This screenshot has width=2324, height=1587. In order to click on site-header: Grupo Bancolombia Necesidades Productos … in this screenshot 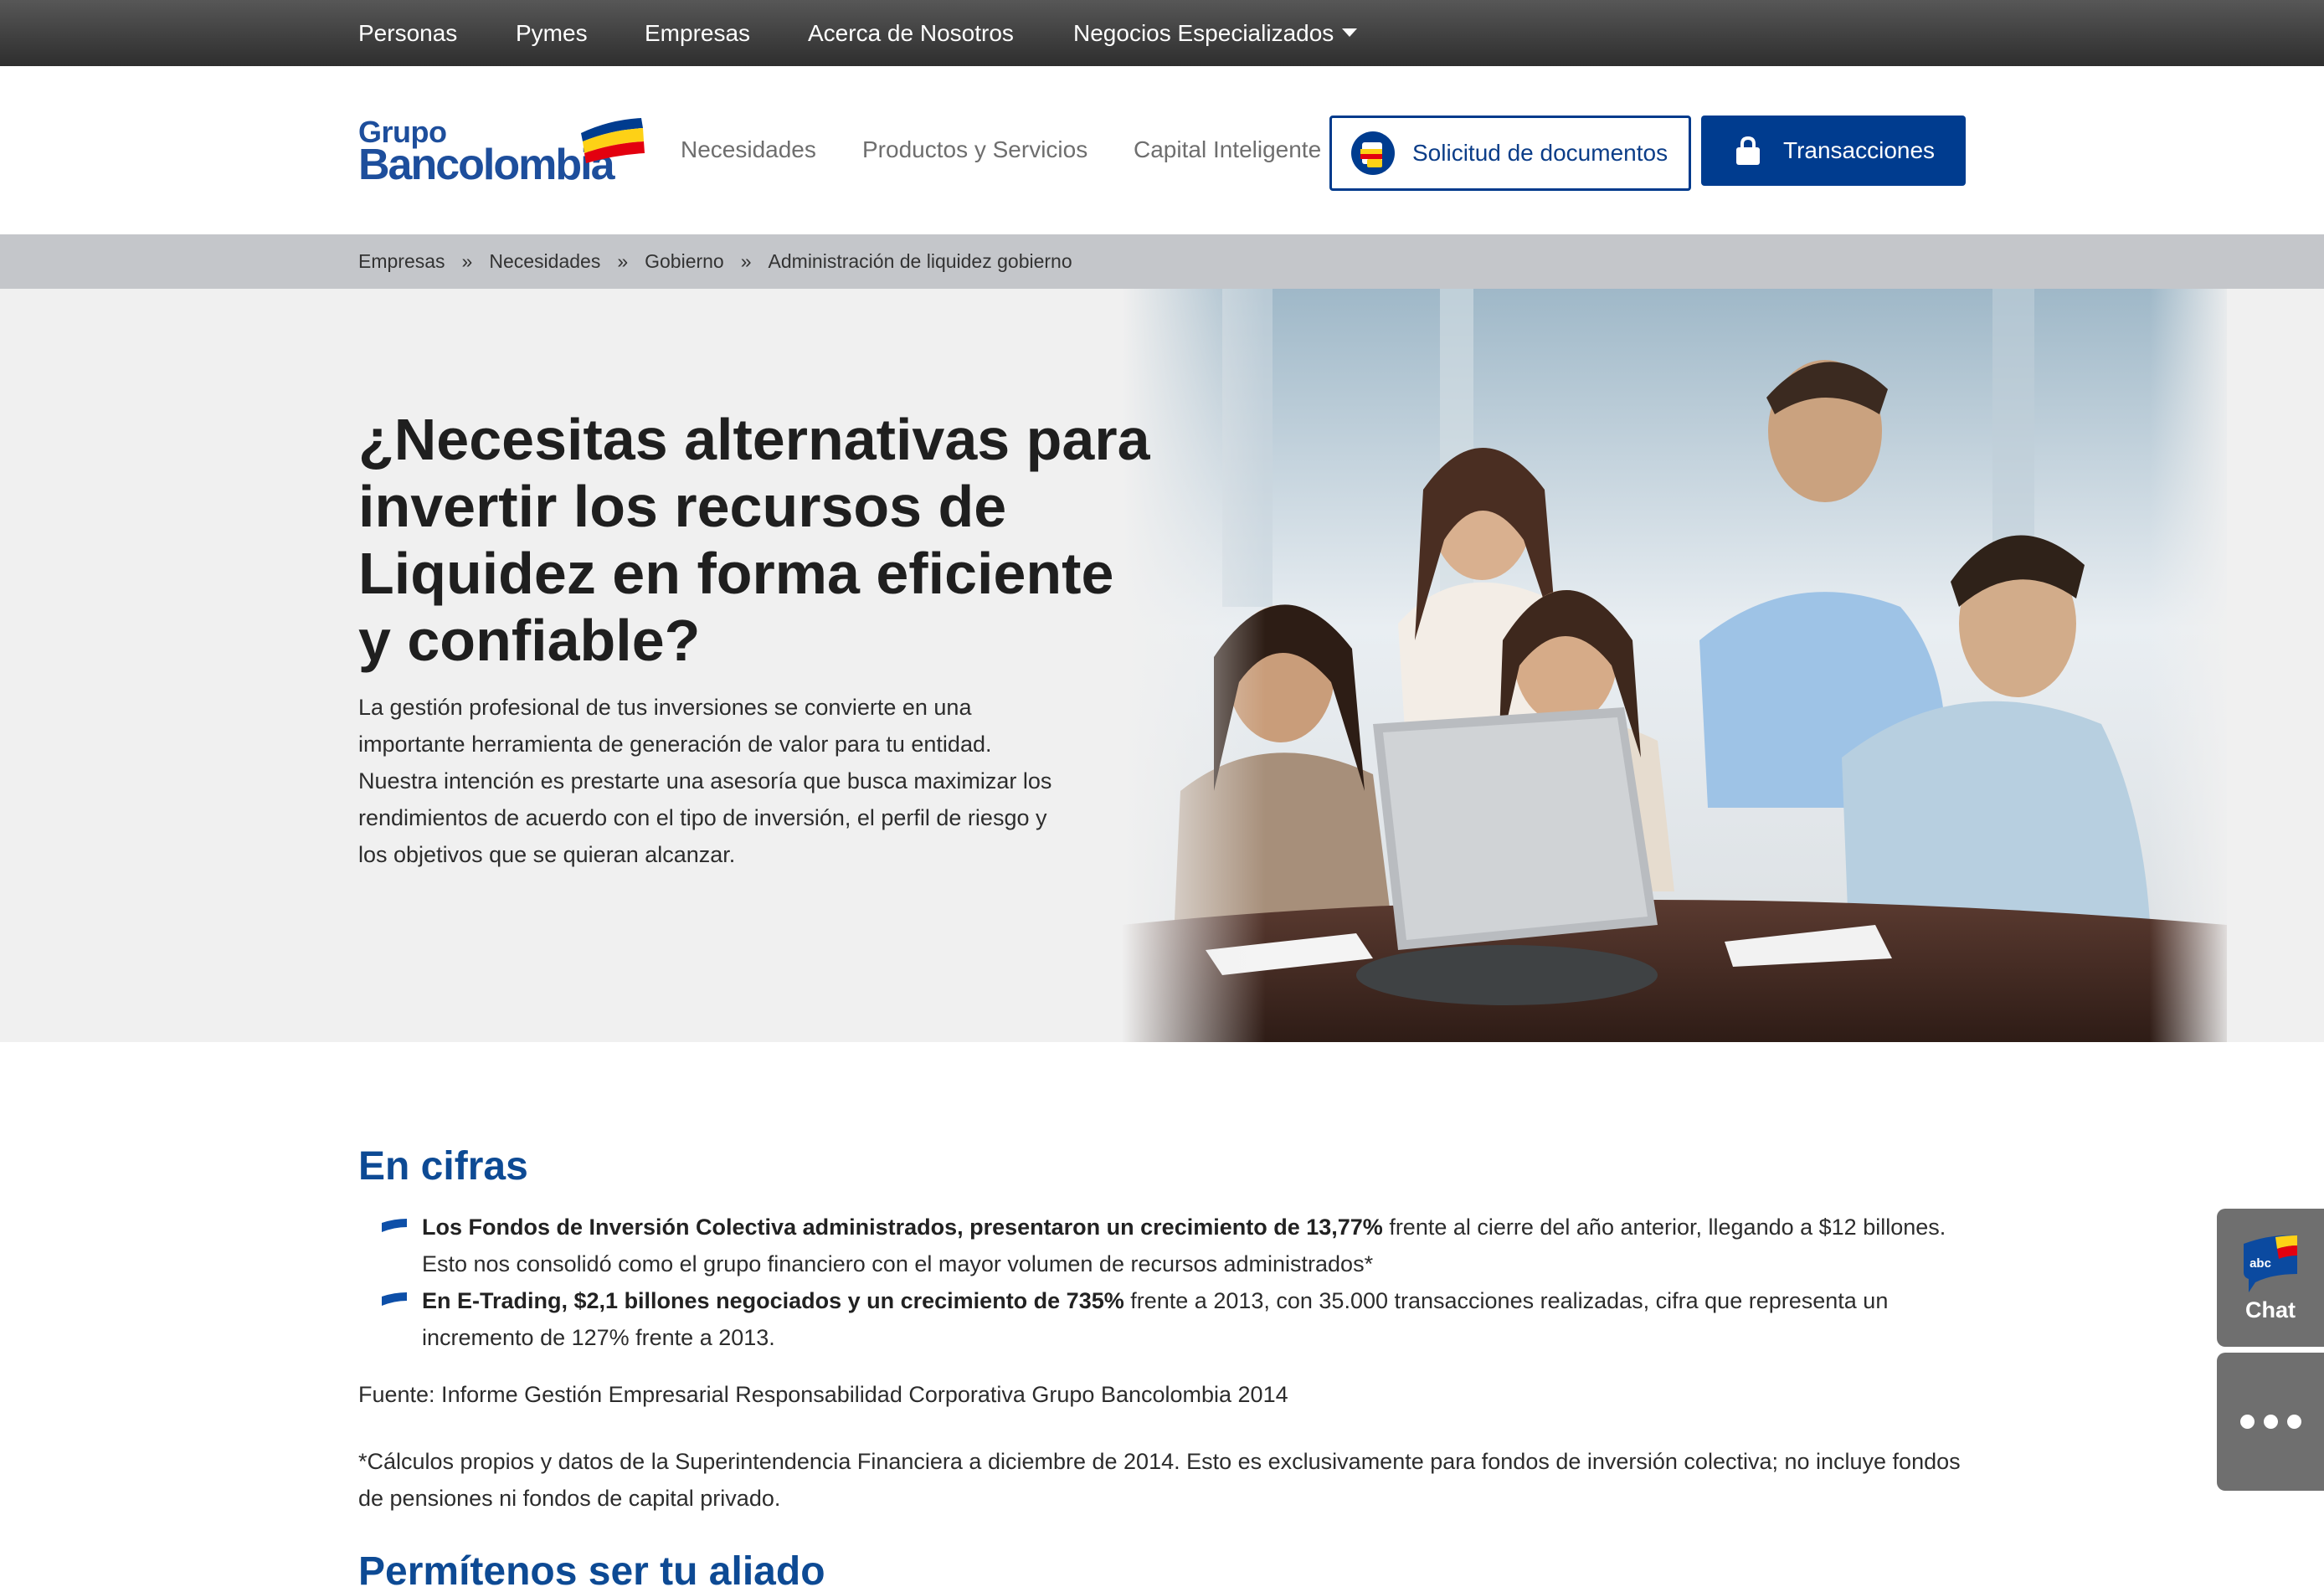, I will do `click(1162, 150)`.